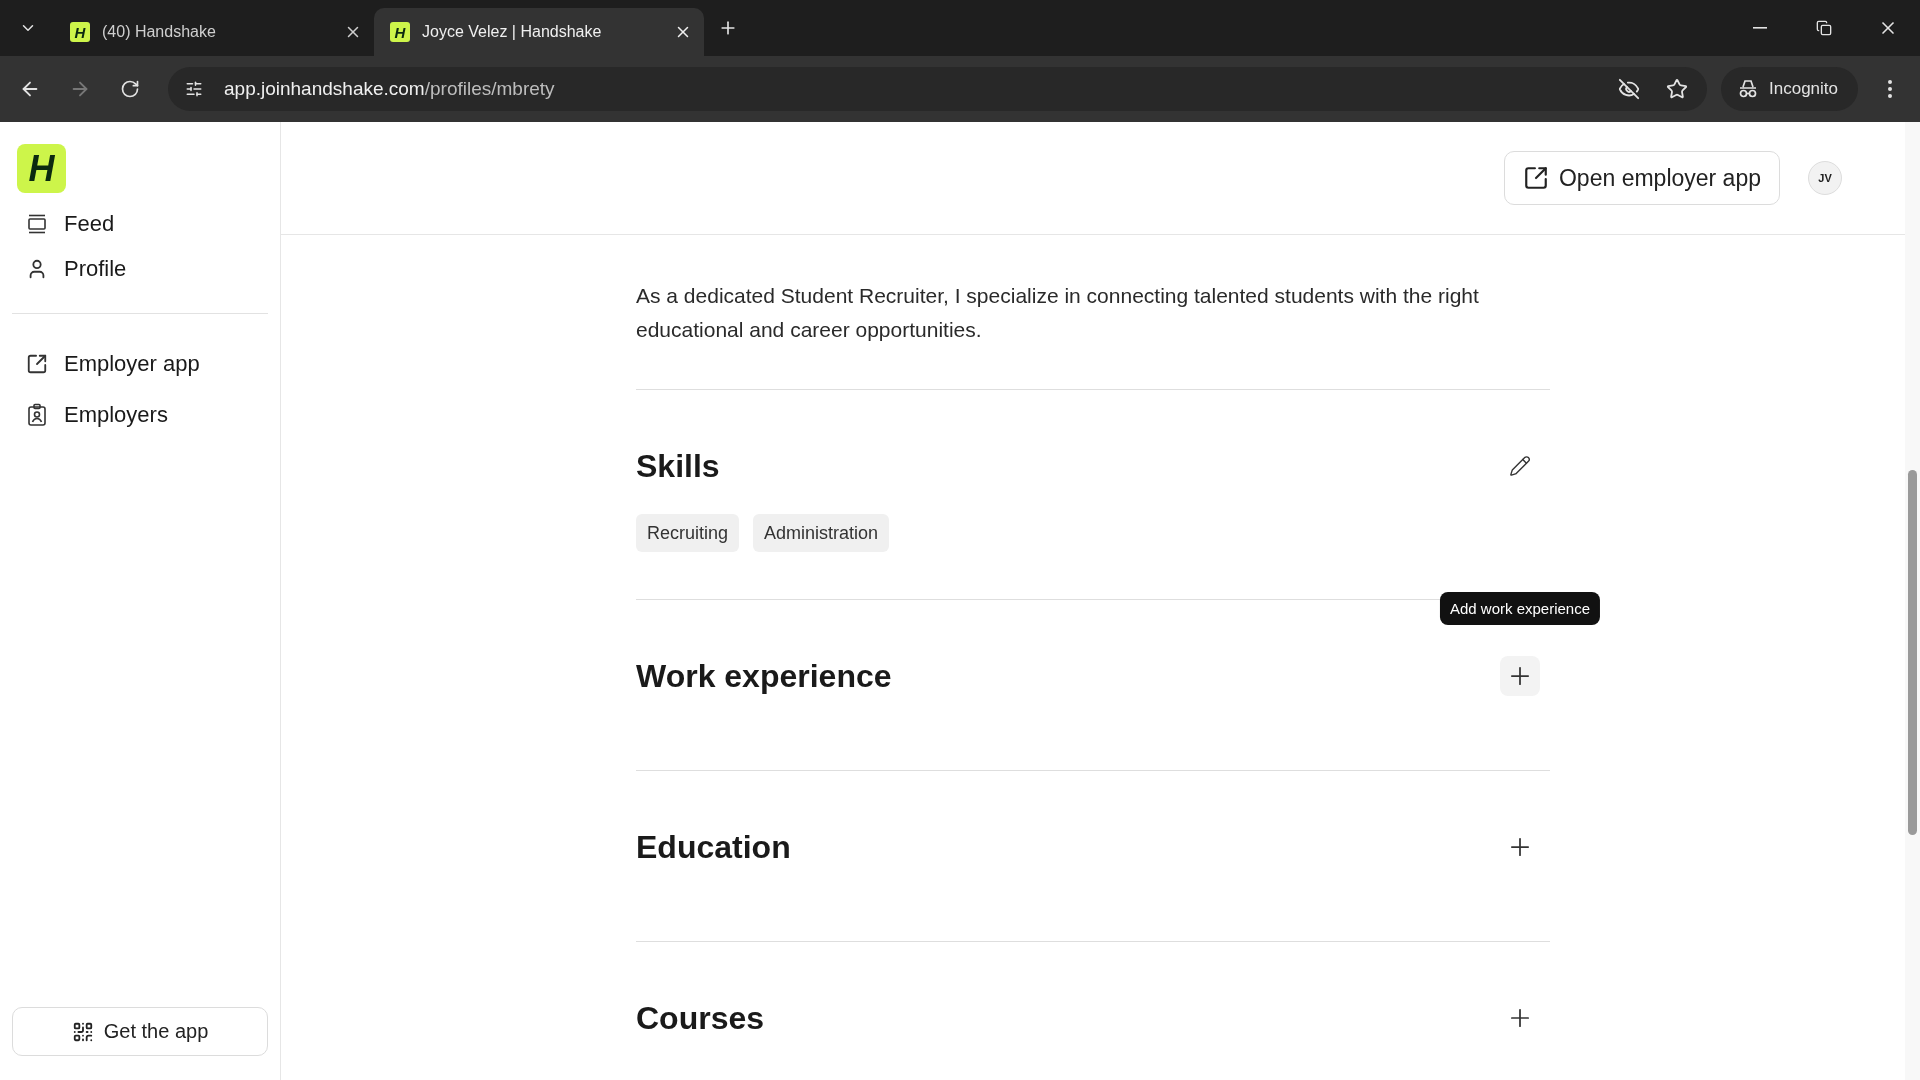 The height and width of the screenshot is (1080, 1920). What do you see at coordinates (1629, 89) in the screenshot?
I see `eye-off-icon` at bounding box center [1629, 89].